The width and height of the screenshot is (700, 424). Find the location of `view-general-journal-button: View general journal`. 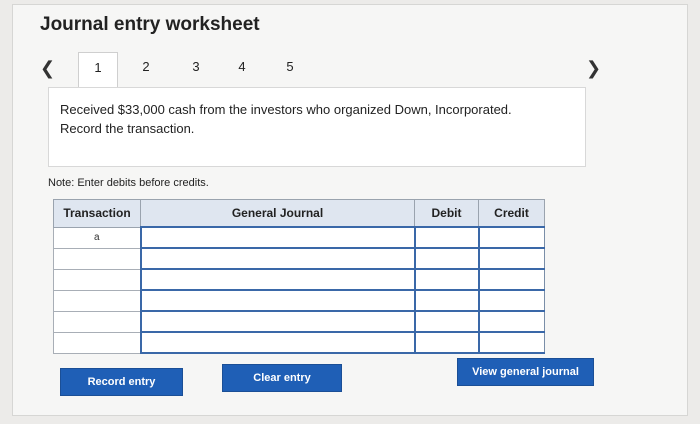

view-general-journal-button: View general journal is located at coordinates (525, 372).